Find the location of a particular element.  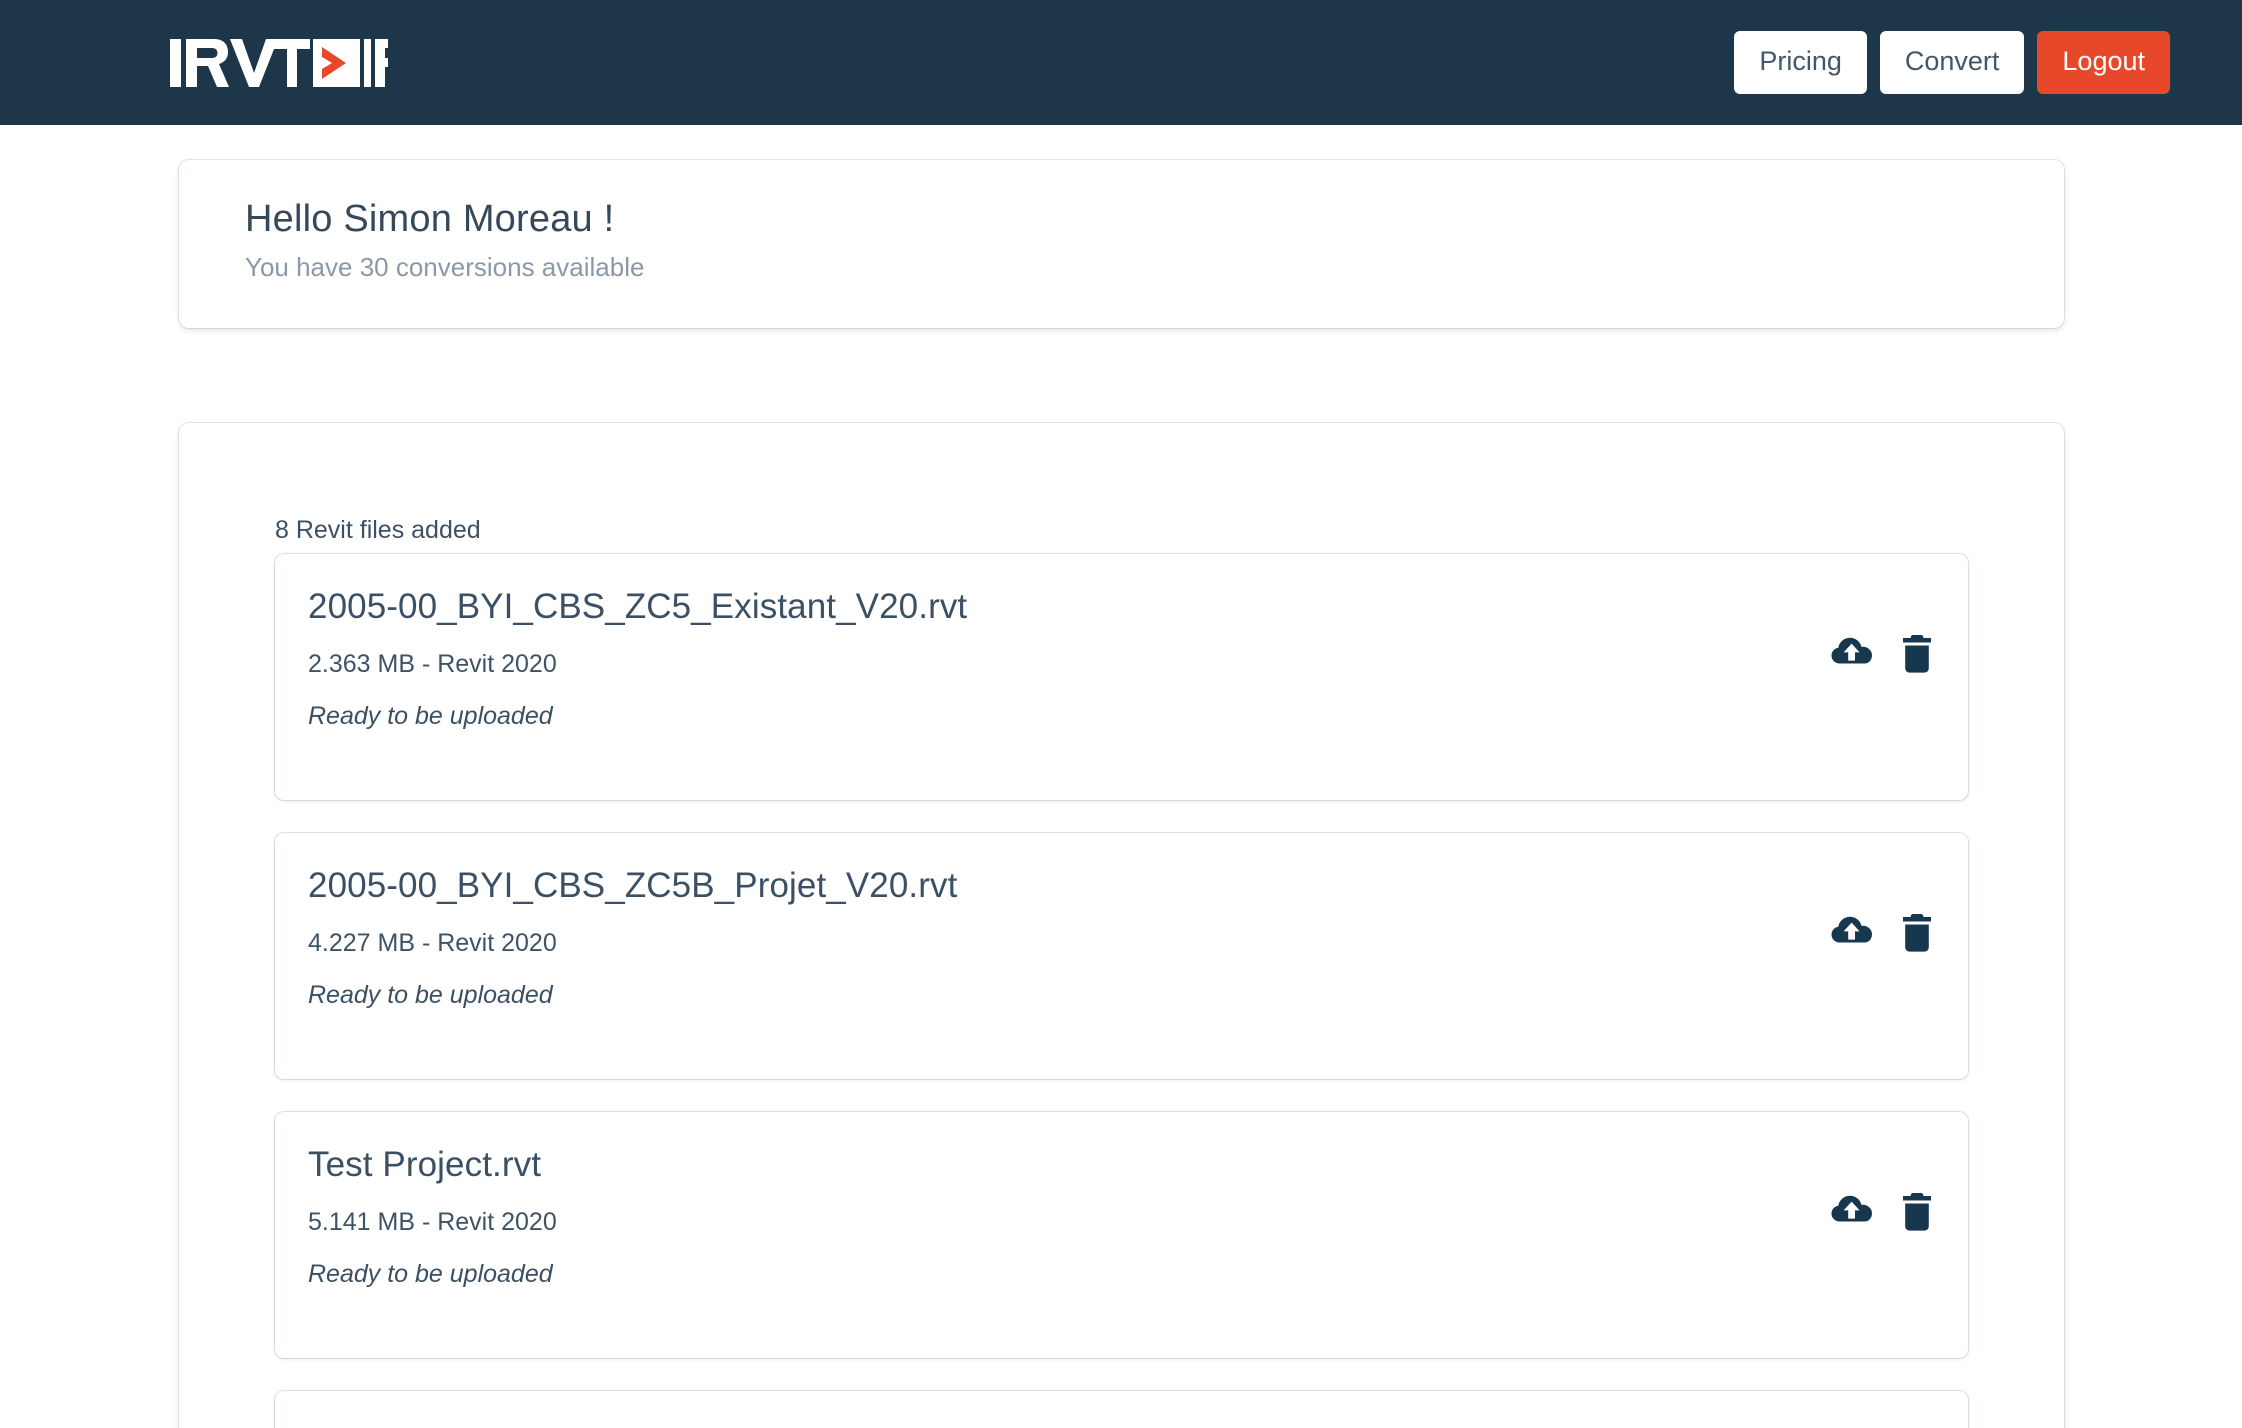

navbar-actions: Pricing Convert Logout is located at coordinates (1952, 62).